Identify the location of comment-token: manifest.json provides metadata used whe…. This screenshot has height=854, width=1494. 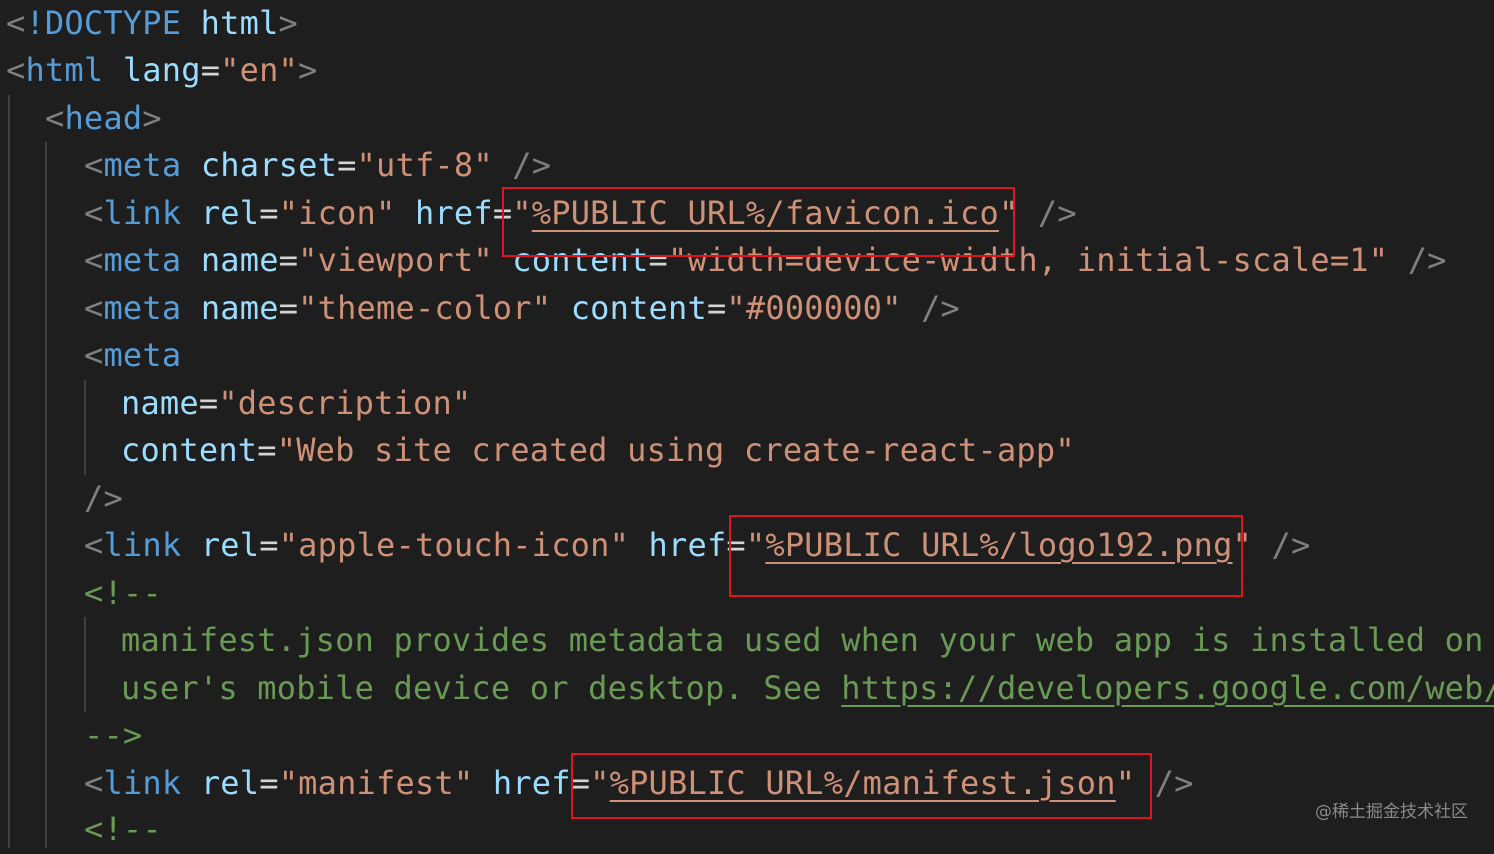
(807, 640).